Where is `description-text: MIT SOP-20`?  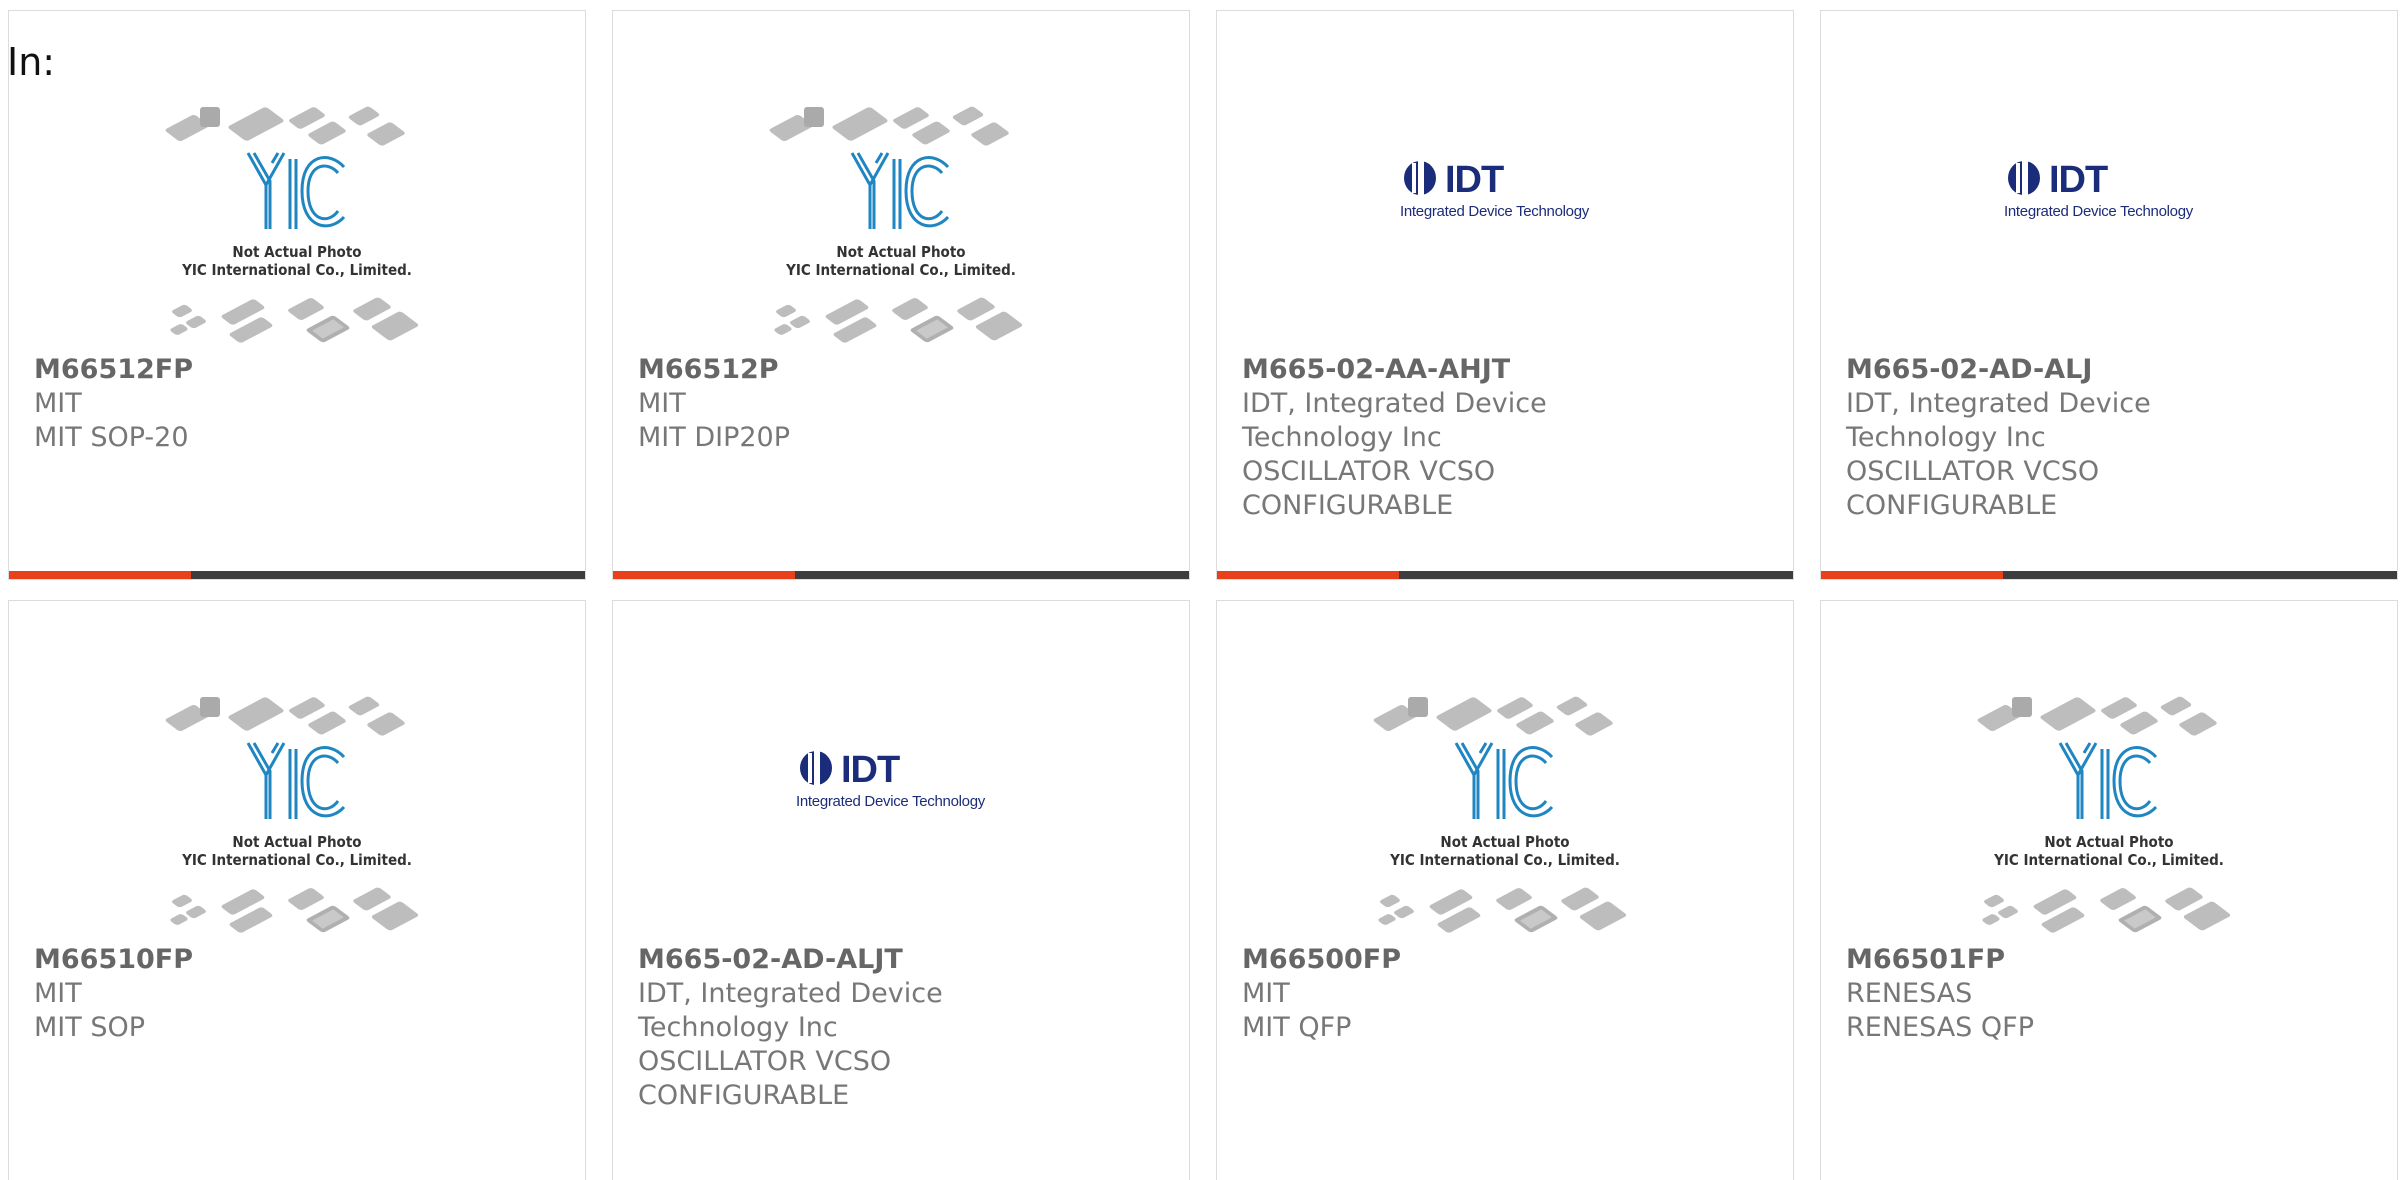
description-text: MIT SOP-20 is located at coordinates (111, 437).